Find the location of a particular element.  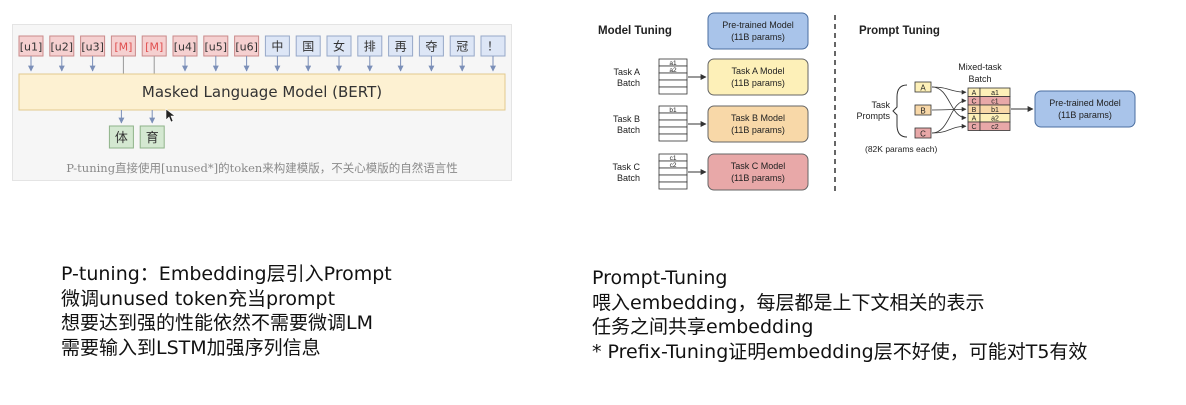

token-label: 排 is located at coordinates (370, 47).